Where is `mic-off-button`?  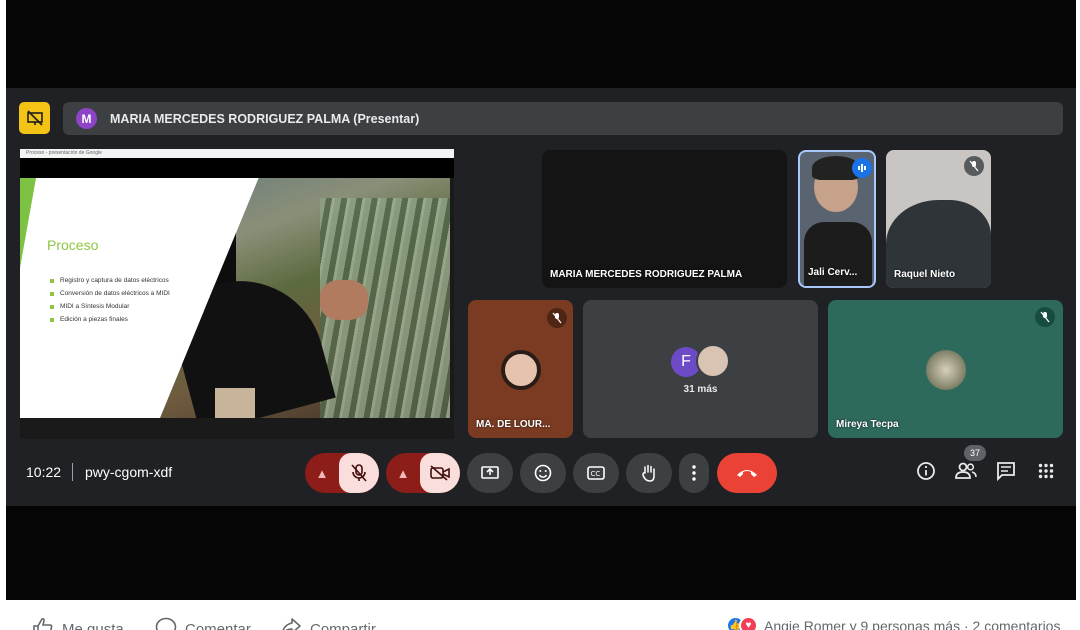
mic-off-button is located at coordinates (359, 473).